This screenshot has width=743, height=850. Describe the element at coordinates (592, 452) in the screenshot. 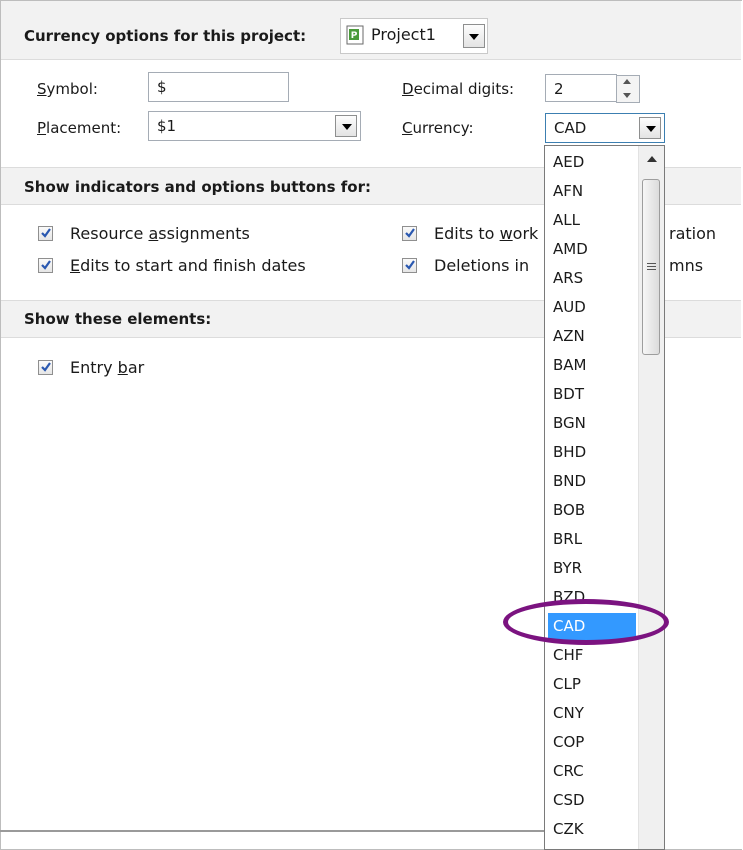

I see `currency-option-bhd: BHD` at that location.